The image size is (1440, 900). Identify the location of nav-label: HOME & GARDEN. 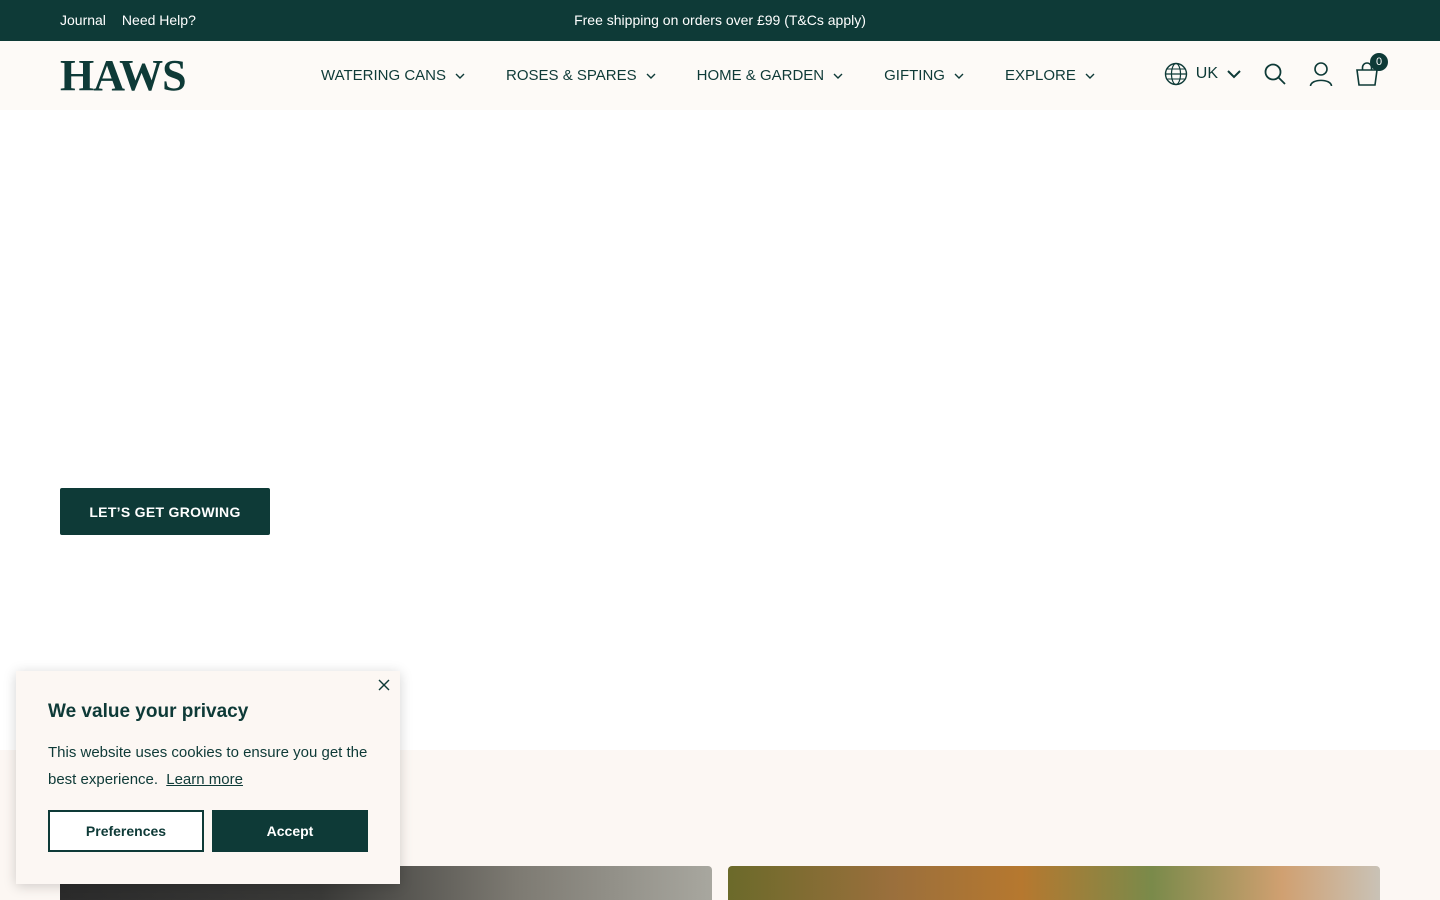
(760, 75).